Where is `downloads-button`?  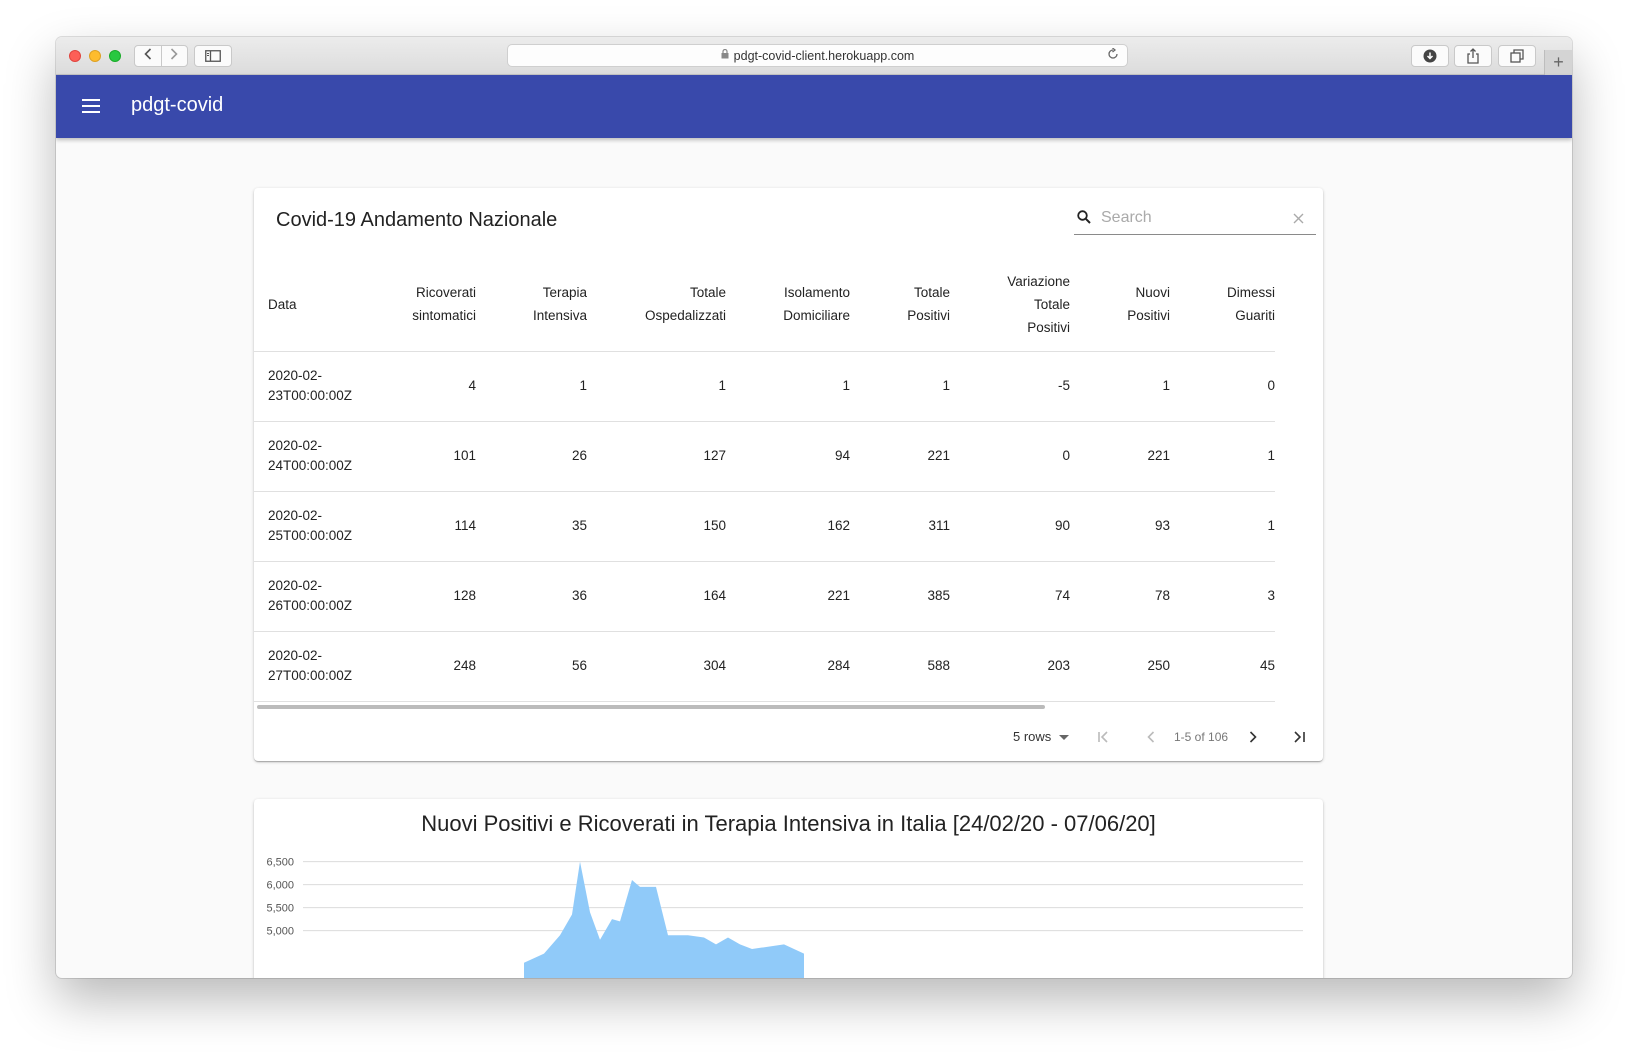
downloads-button is located at coordinates (1430, 56).